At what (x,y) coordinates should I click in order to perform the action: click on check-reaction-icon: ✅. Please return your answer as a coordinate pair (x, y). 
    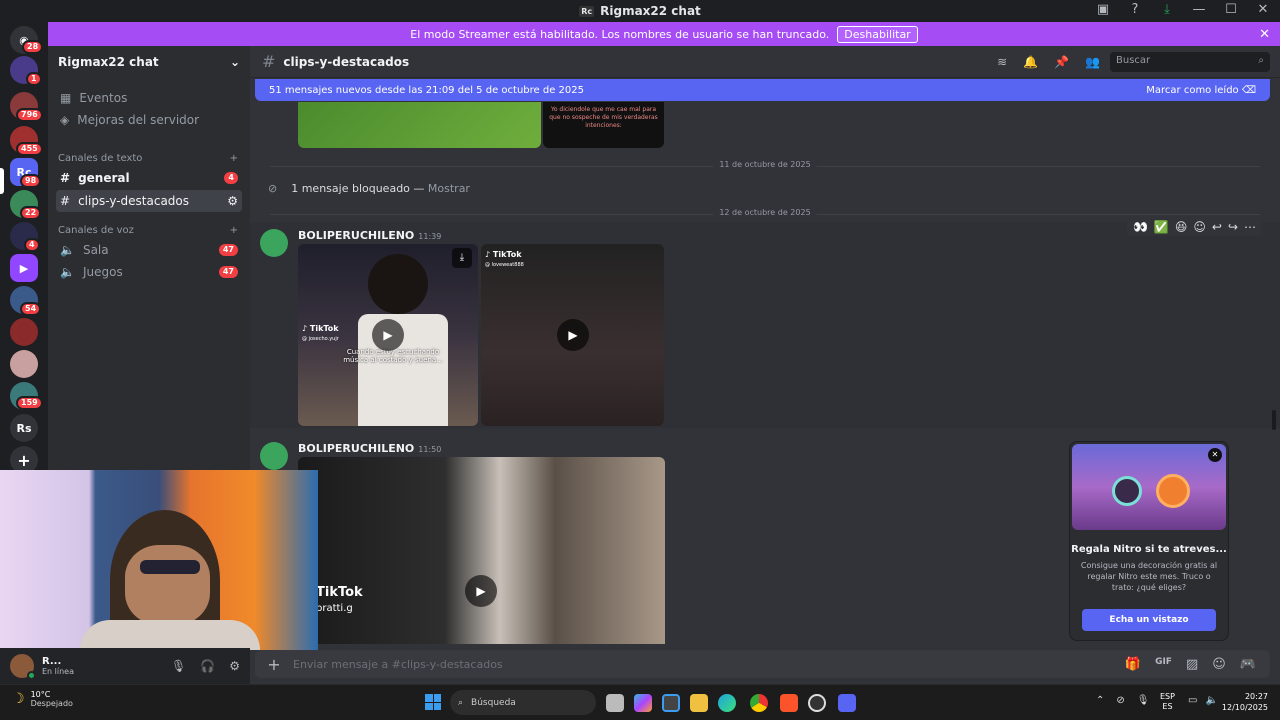
    Looking at the image, I should click on (1161, 227).